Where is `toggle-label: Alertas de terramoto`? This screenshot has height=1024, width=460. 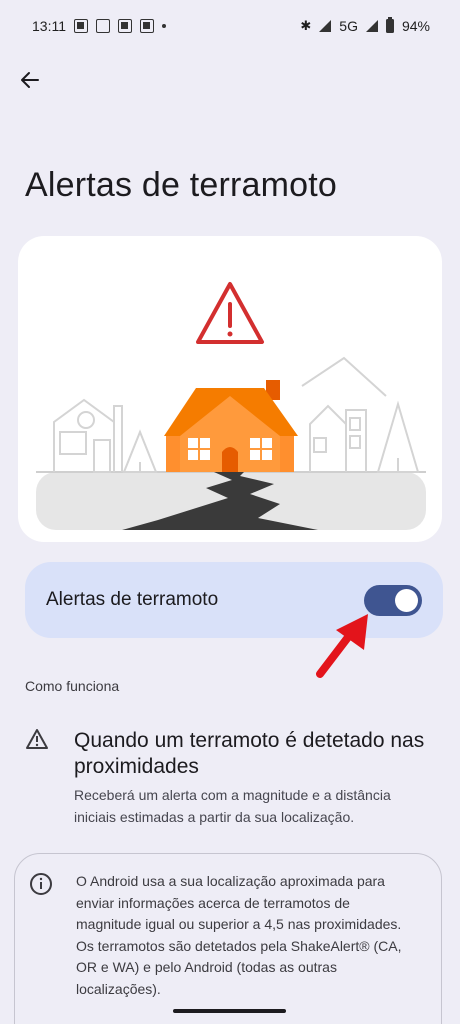
toggle-label: Alertas de terramoto is located at coordinates (132, 599).